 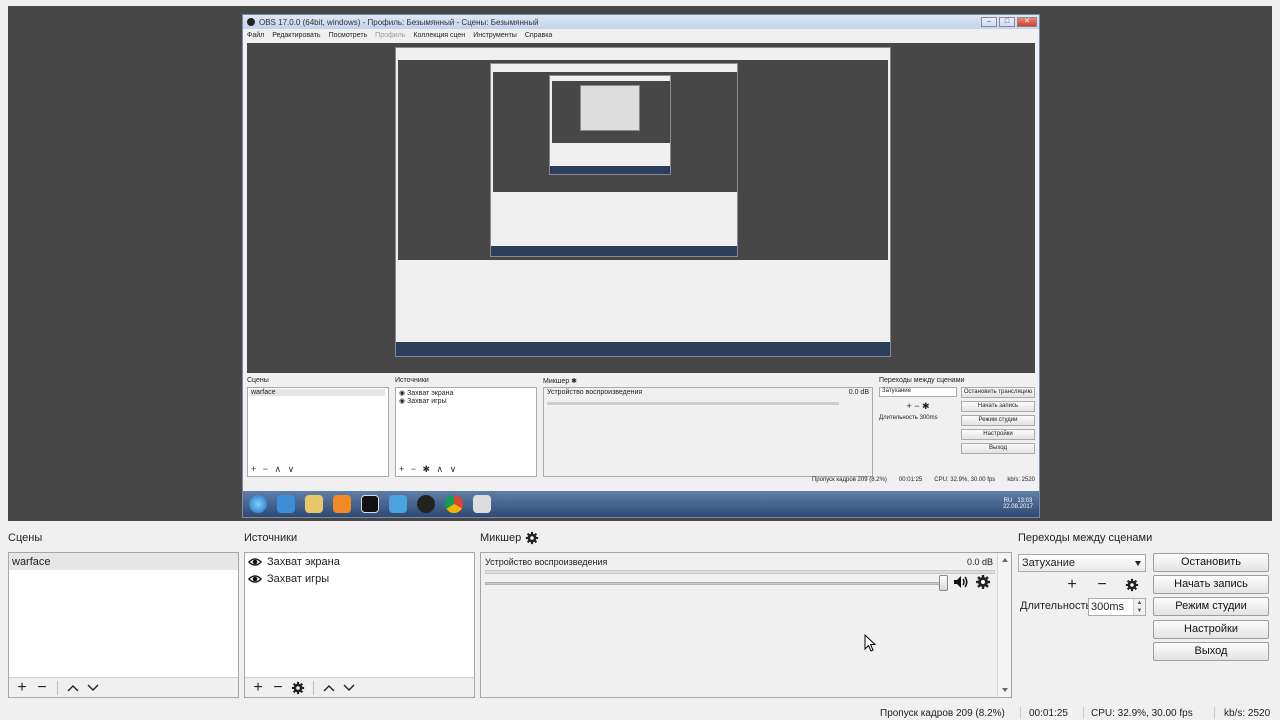 What do you see at coordinates (359, 687) in the screenshot?
I see `sources-toolbar: + −` at bounding box center [359, 687].